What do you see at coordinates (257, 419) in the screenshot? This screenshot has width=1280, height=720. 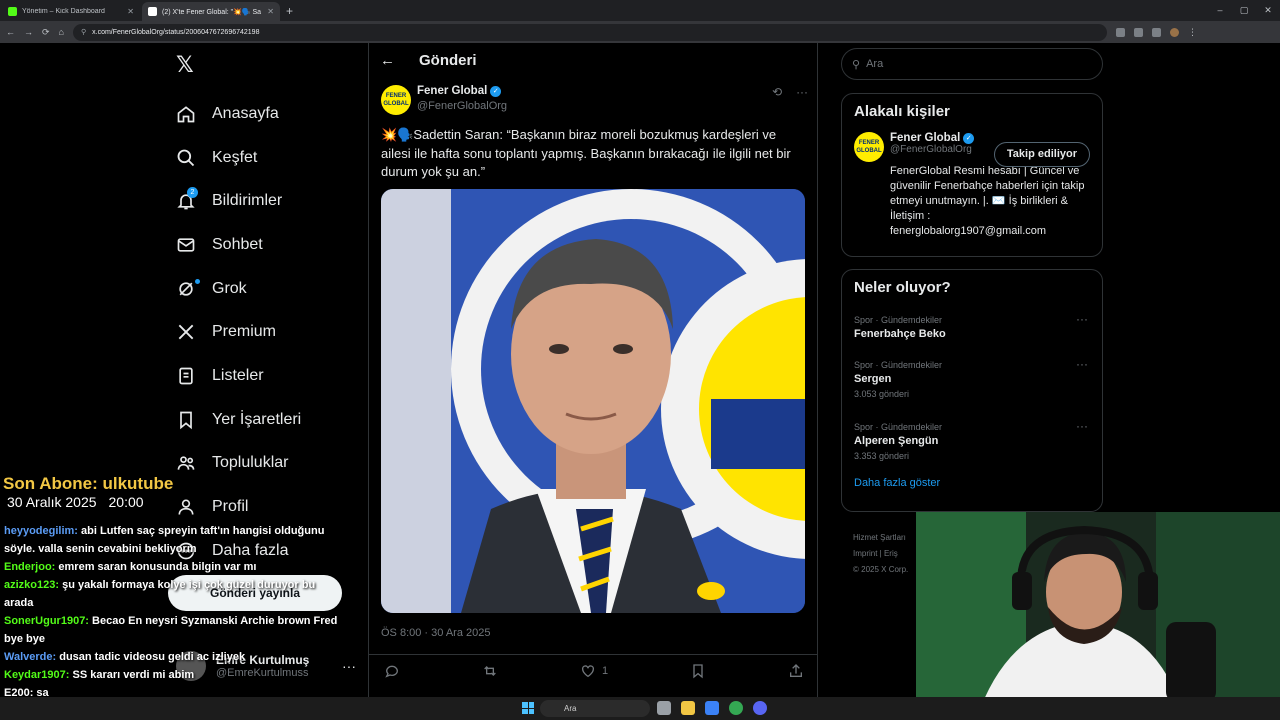 I see `nav-label: Yer İşaretleri` at bounding box center [257, 419].